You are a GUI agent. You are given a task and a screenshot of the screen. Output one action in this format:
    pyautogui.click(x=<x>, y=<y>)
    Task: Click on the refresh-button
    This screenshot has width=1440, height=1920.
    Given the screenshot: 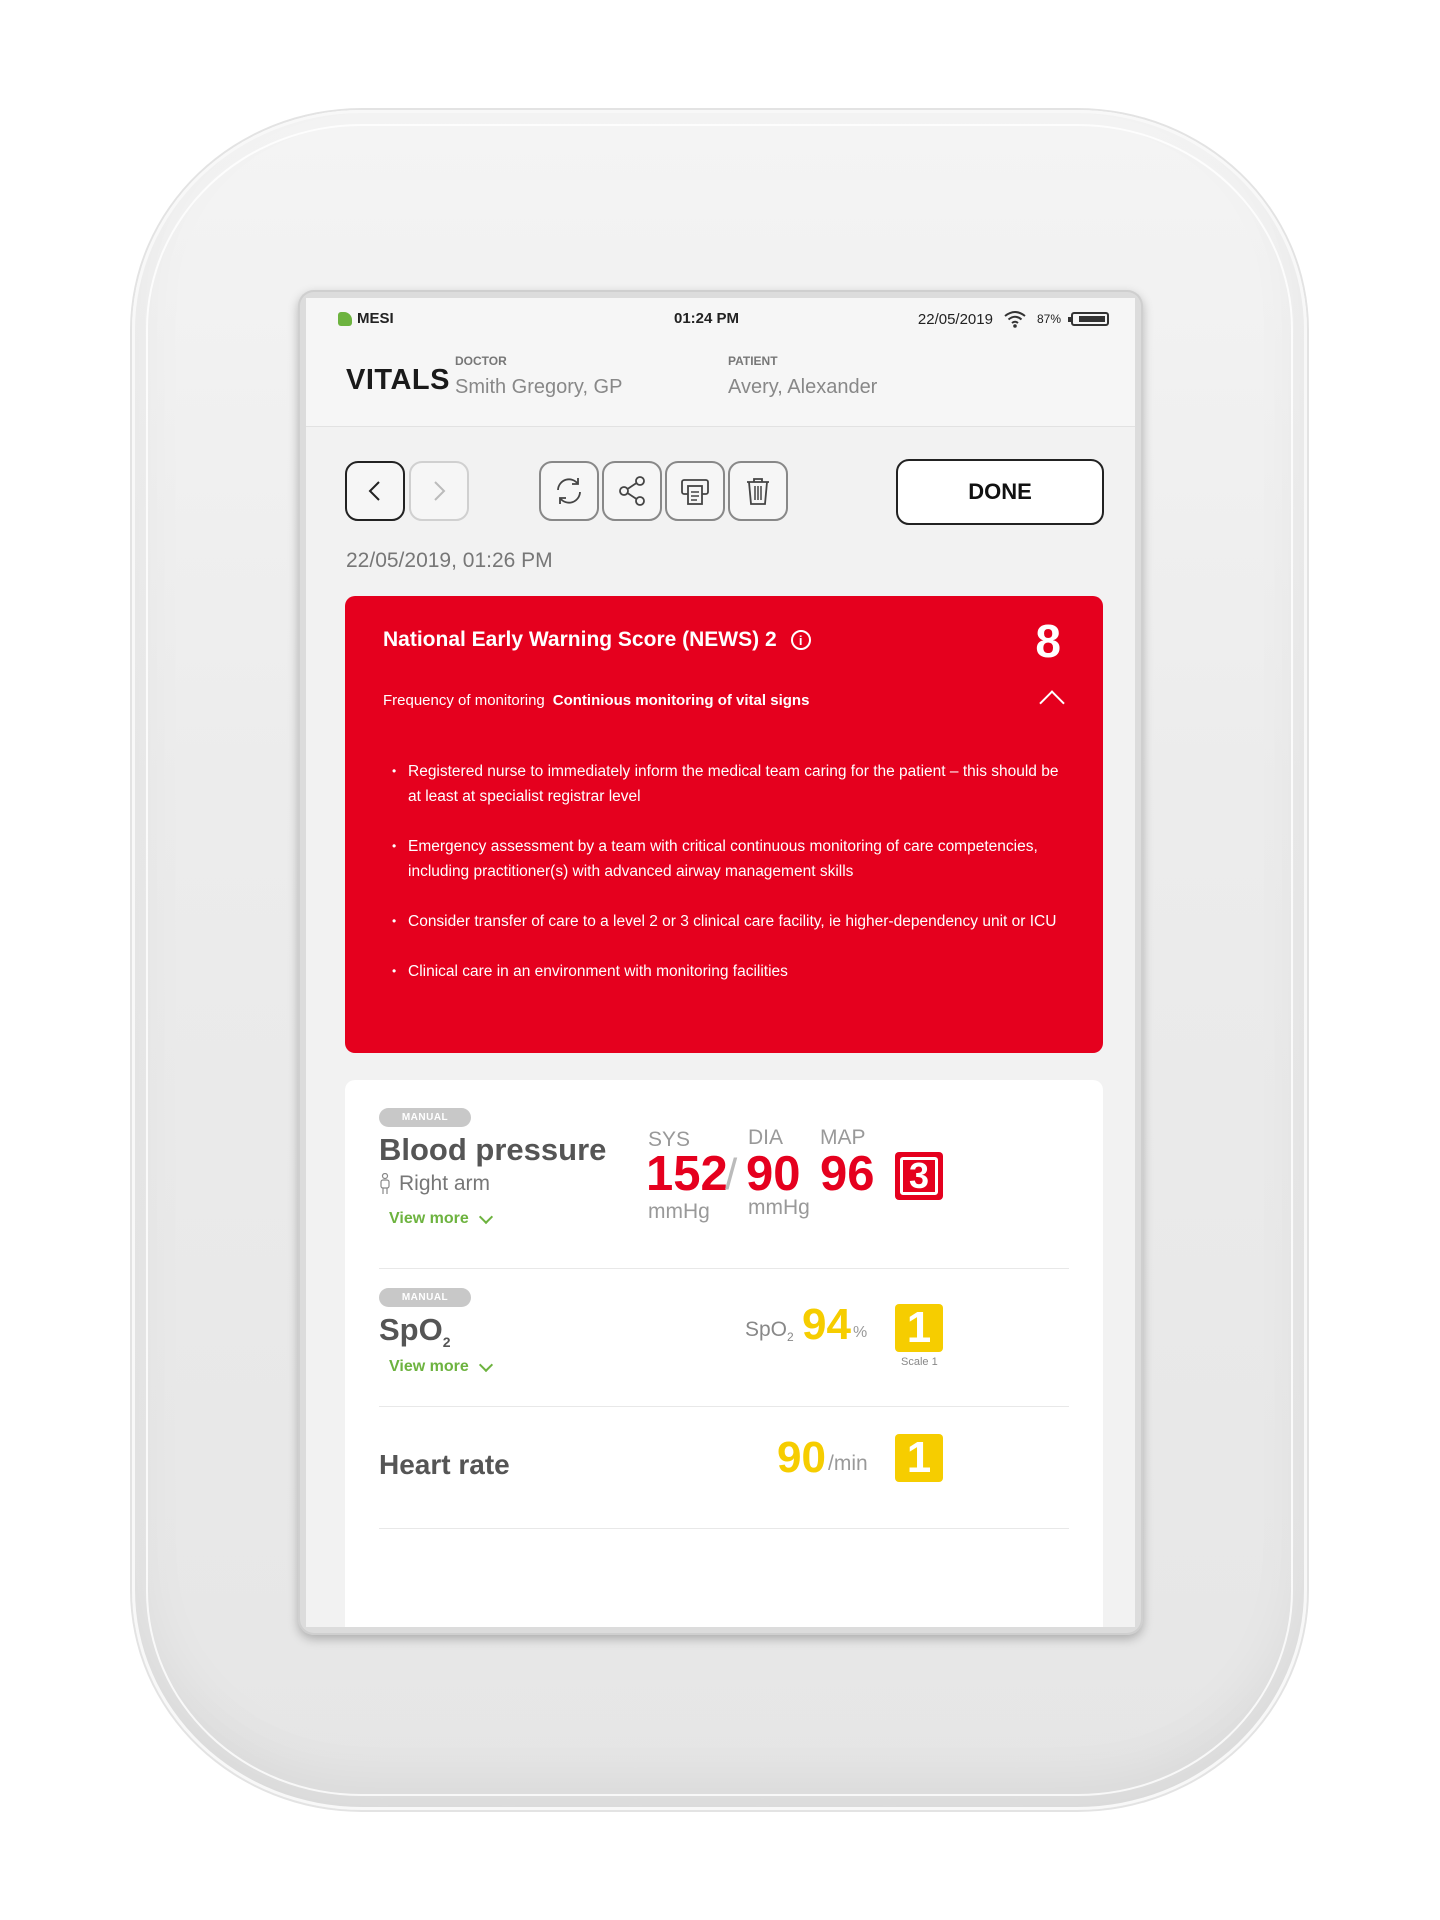 What is the action you would take?
    pyautogui.click(x=569, y=491)
    